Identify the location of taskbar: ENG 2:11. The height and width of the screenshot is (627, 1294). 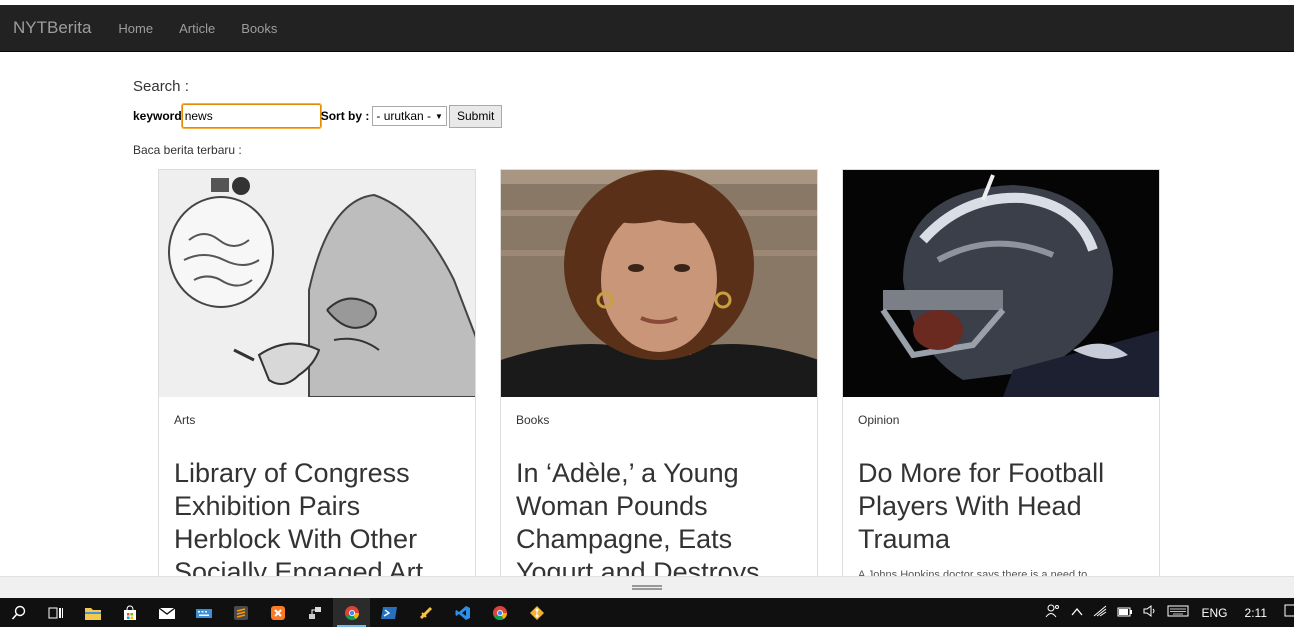
(647, 612).